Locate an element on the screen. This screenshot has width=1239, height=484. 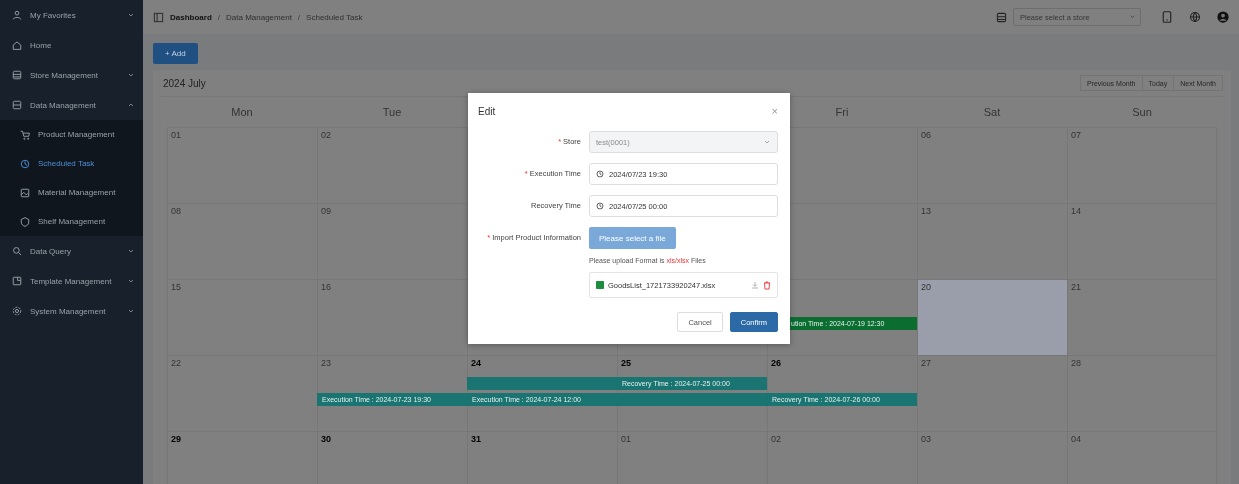
sidebar-item: Store Management is located at coordinates (71, 75).